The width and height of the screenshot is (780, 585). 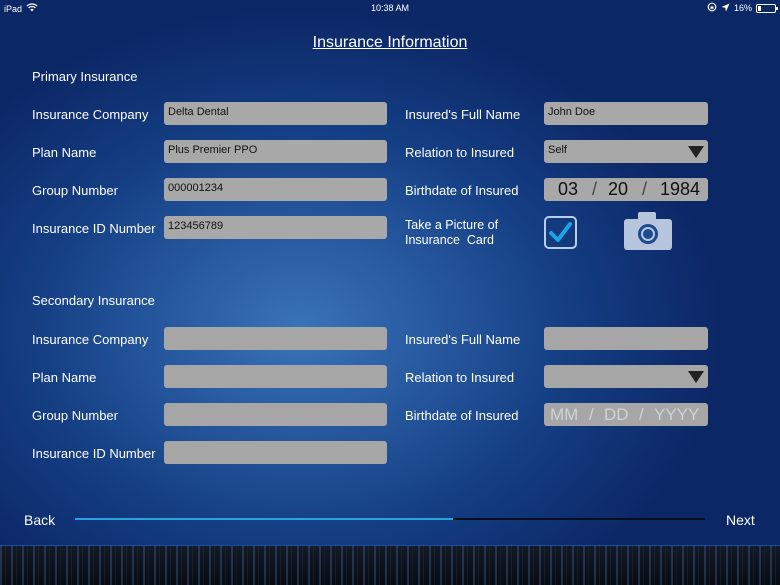 What do you see at coordinates (767, 8) in the screenshot?
I see `battery-icon` at bounding box center [767, 8].